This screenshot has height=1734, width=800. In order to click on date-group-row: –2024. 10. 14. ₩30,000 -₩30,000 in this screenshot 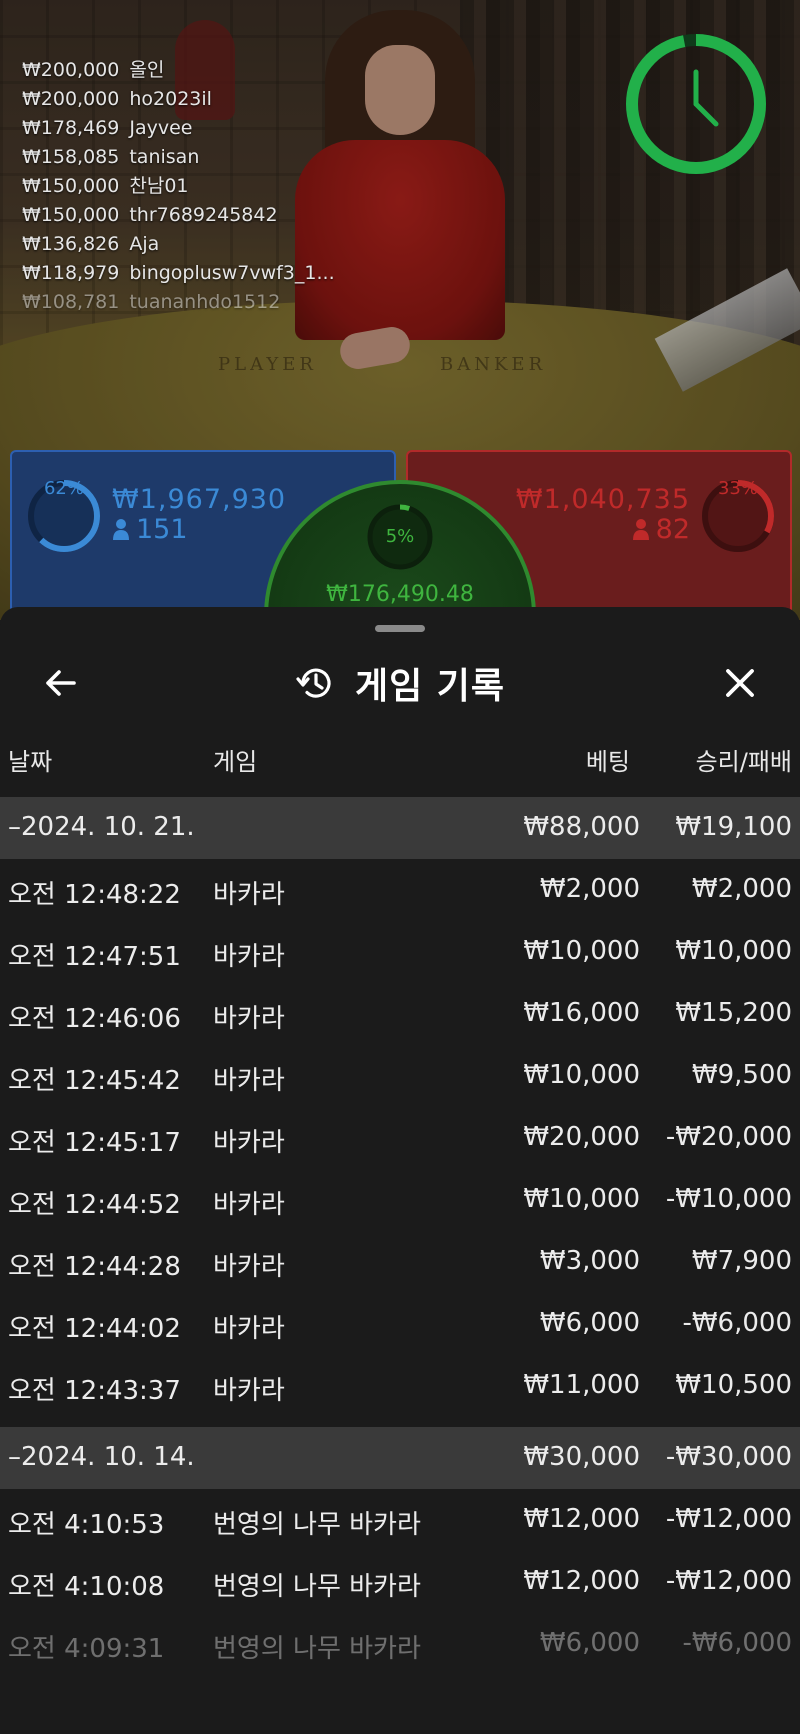, I will do `click(400, 1458)`.